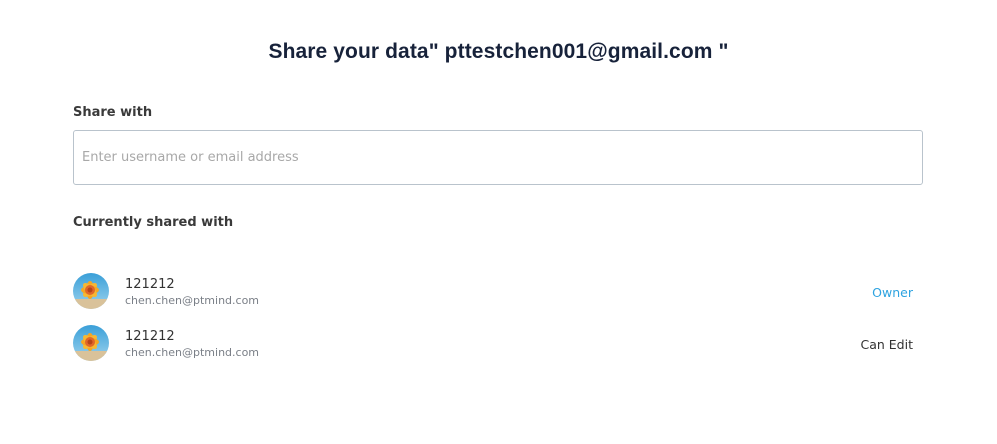 The image size is (997, 444). What do you see at coordinates (892, 292) in the screenshot?
I see `role-owner-button: Owner` at bounding box center [892, 292].